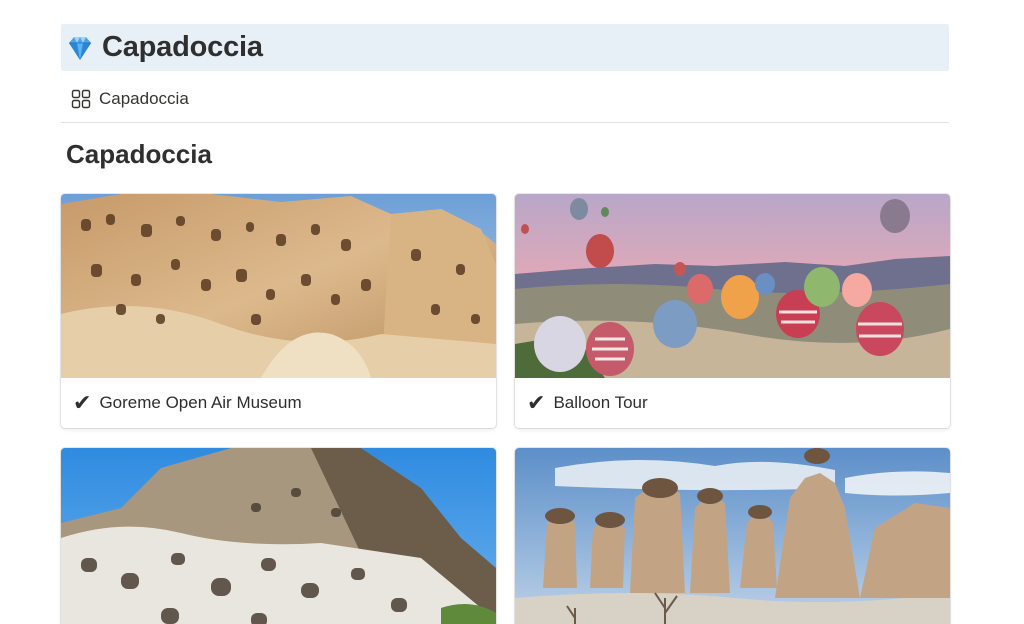 The image size is (1024, 624). I want to click on view-tab-gallery: Capadoccia, so click(130, 99).